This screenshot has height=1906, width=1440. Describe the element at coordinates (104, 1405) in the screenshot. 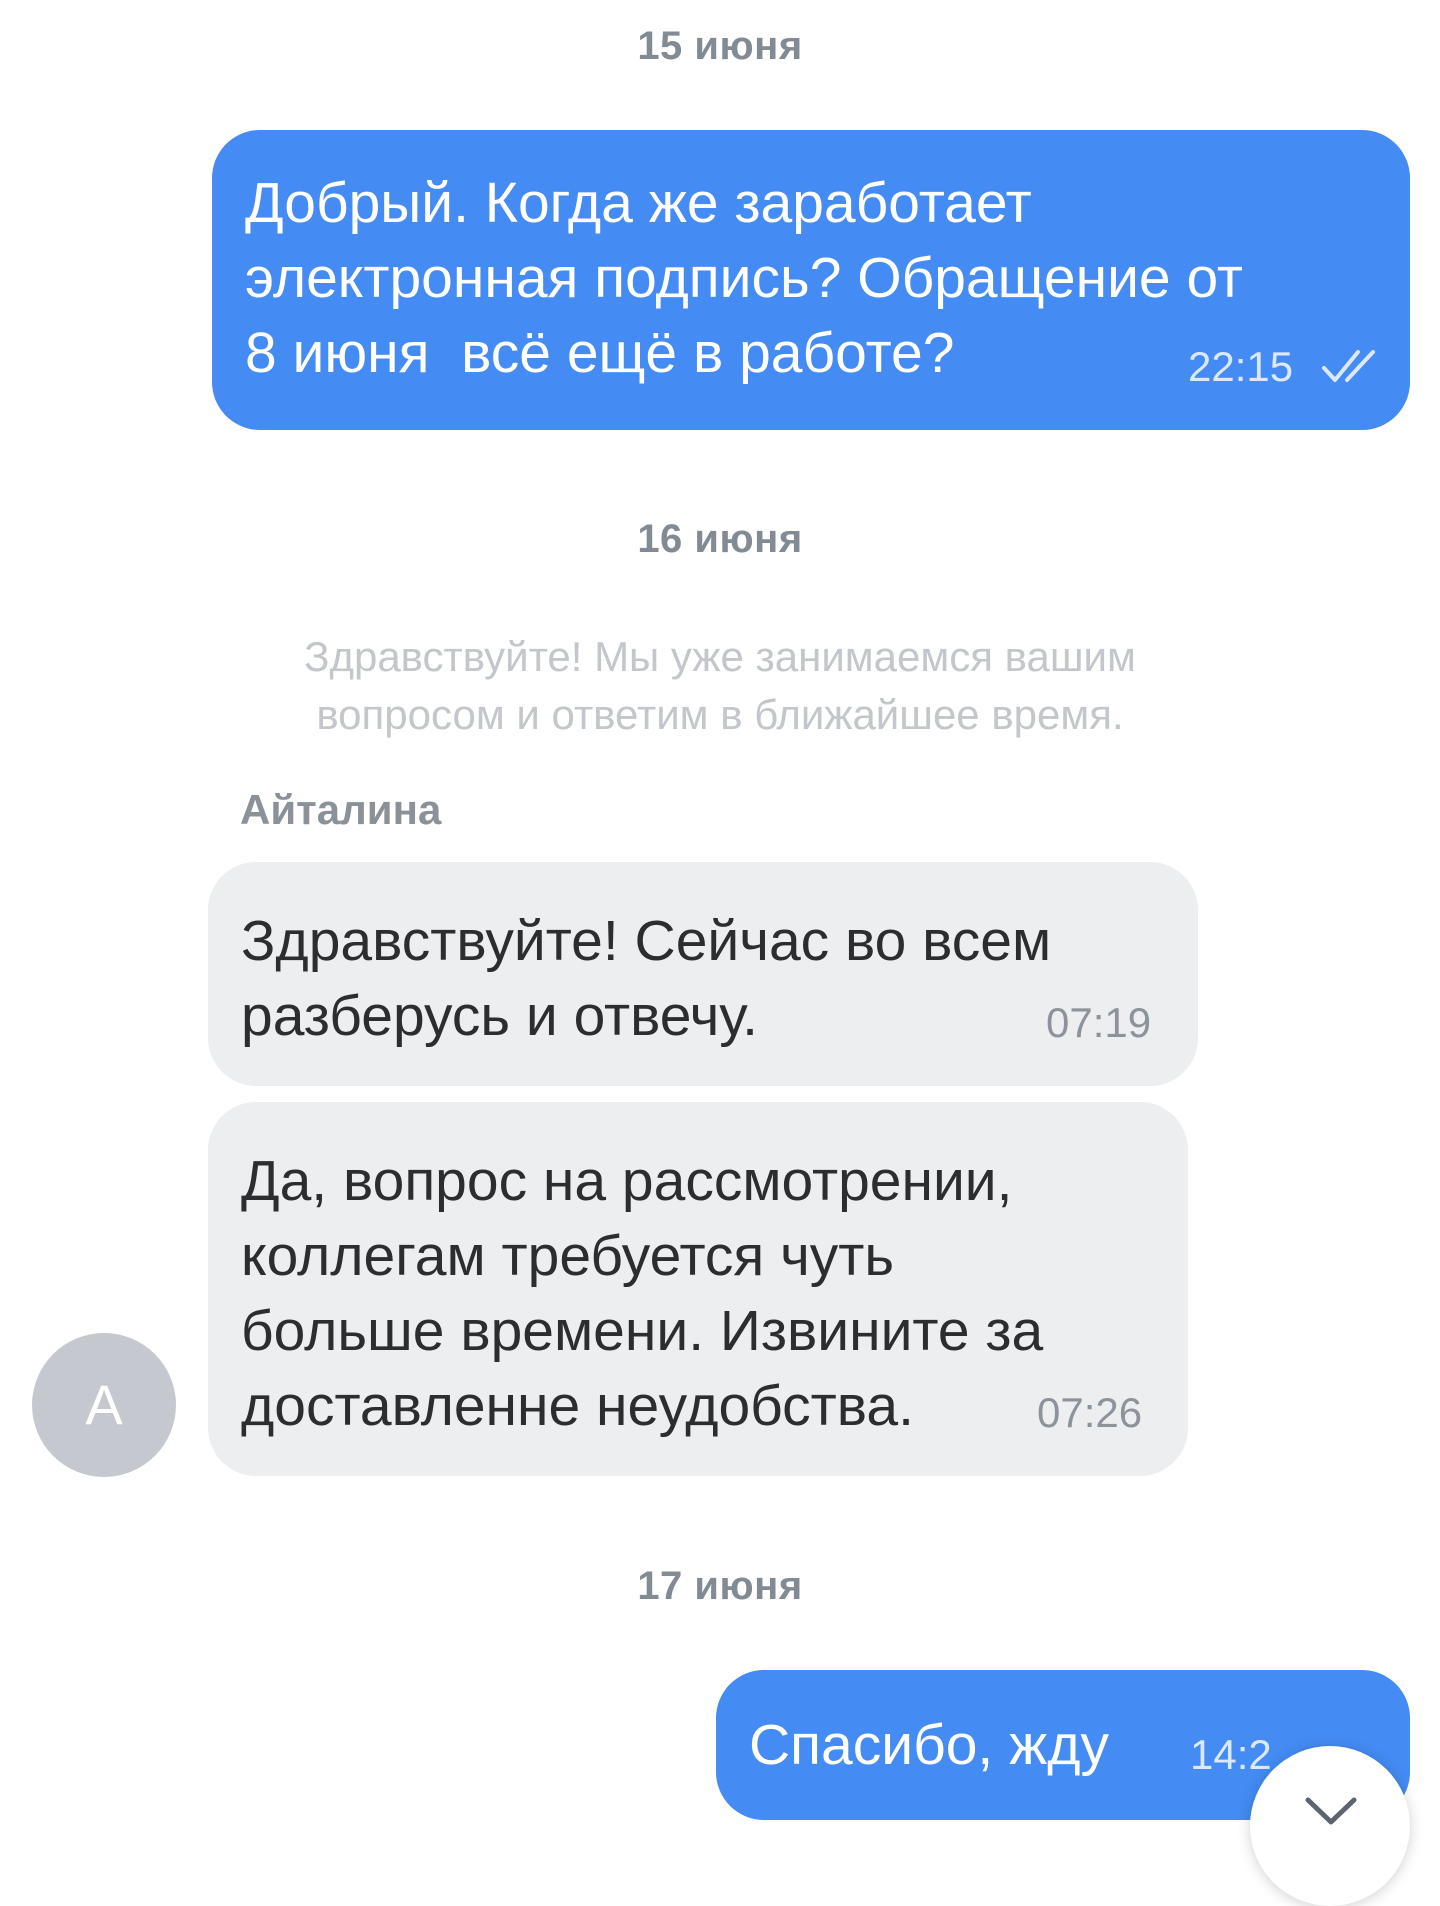

I see `avatar: А` at that location.